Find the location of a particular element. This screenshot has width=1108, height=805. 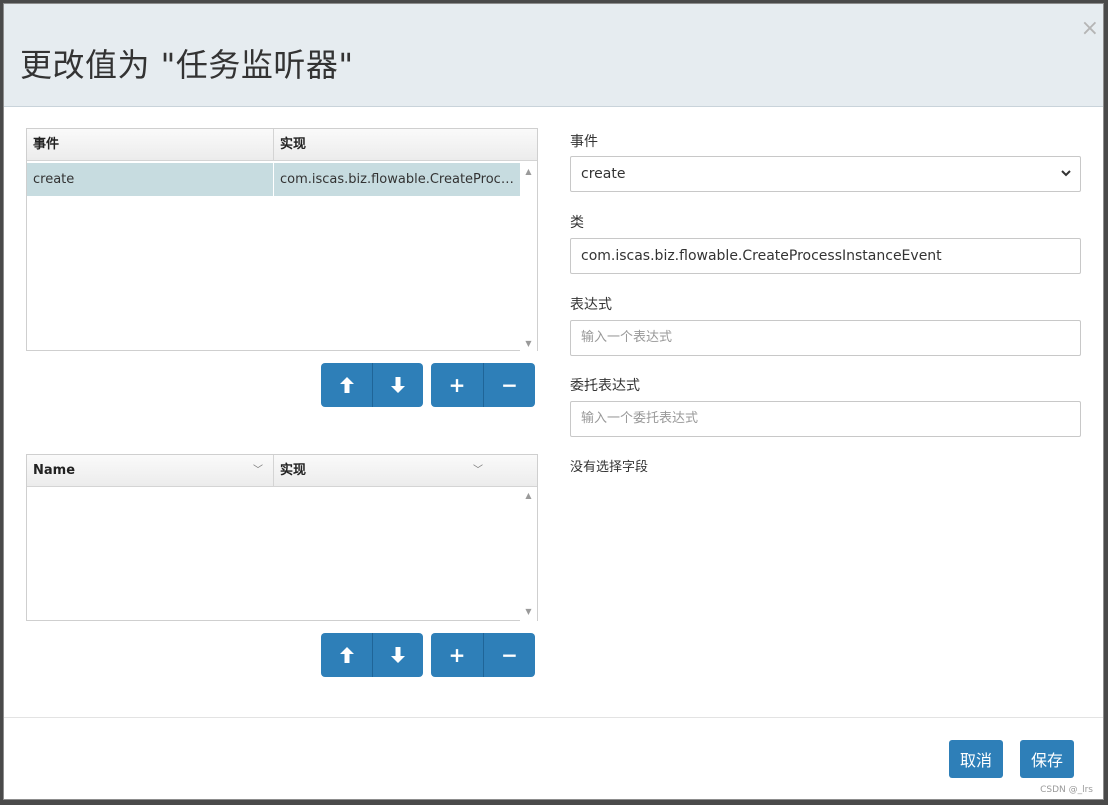

expression-input: 输入一个表达式 is located at coordinates (825, 338).